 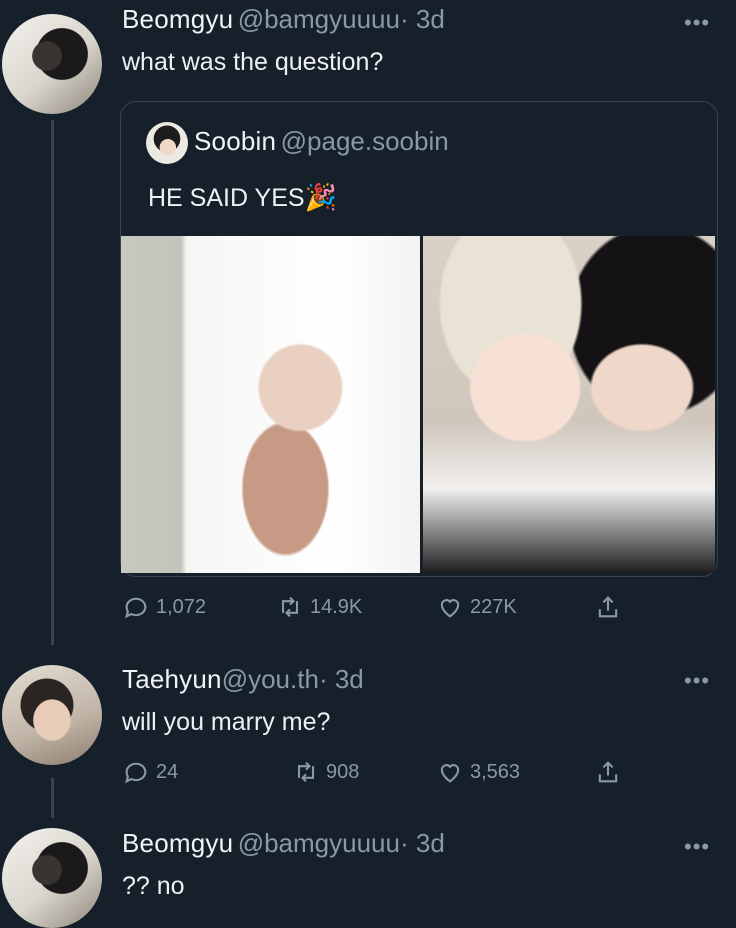 I want to click on media-photo-selfie, so click(x=569, y=404).